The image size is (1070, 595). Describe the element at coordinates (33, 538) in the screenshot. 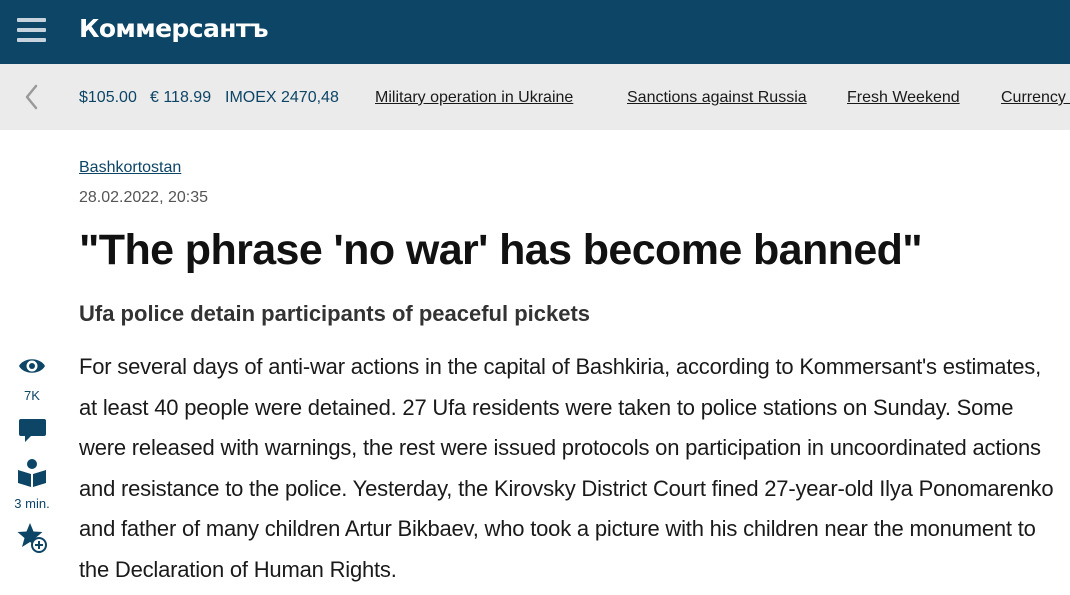

I see `star-add-icon` at that location.